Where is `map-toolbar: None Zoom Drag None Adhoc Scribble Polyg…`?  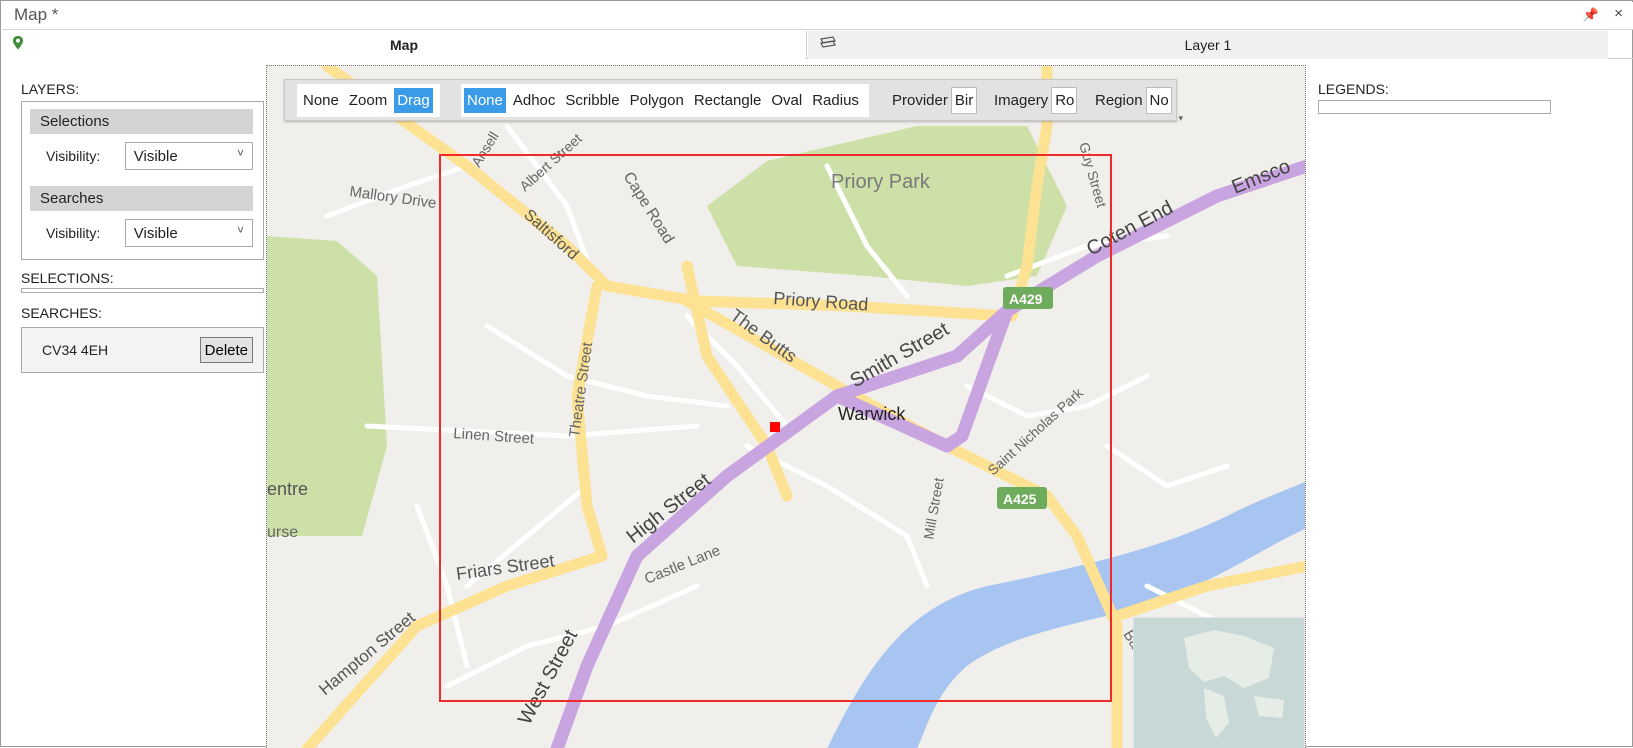
map-toolbar: None Zoom Drag None Adhoc Scribble Polyg… is located at coordinates (733, 101).